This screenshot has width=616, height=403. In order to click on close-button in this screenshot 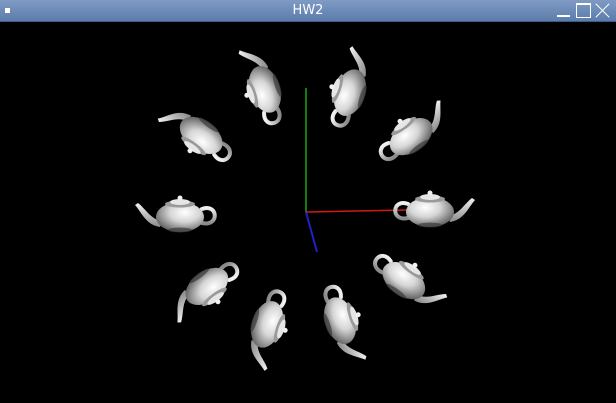, I will do `click(602, 10)`.